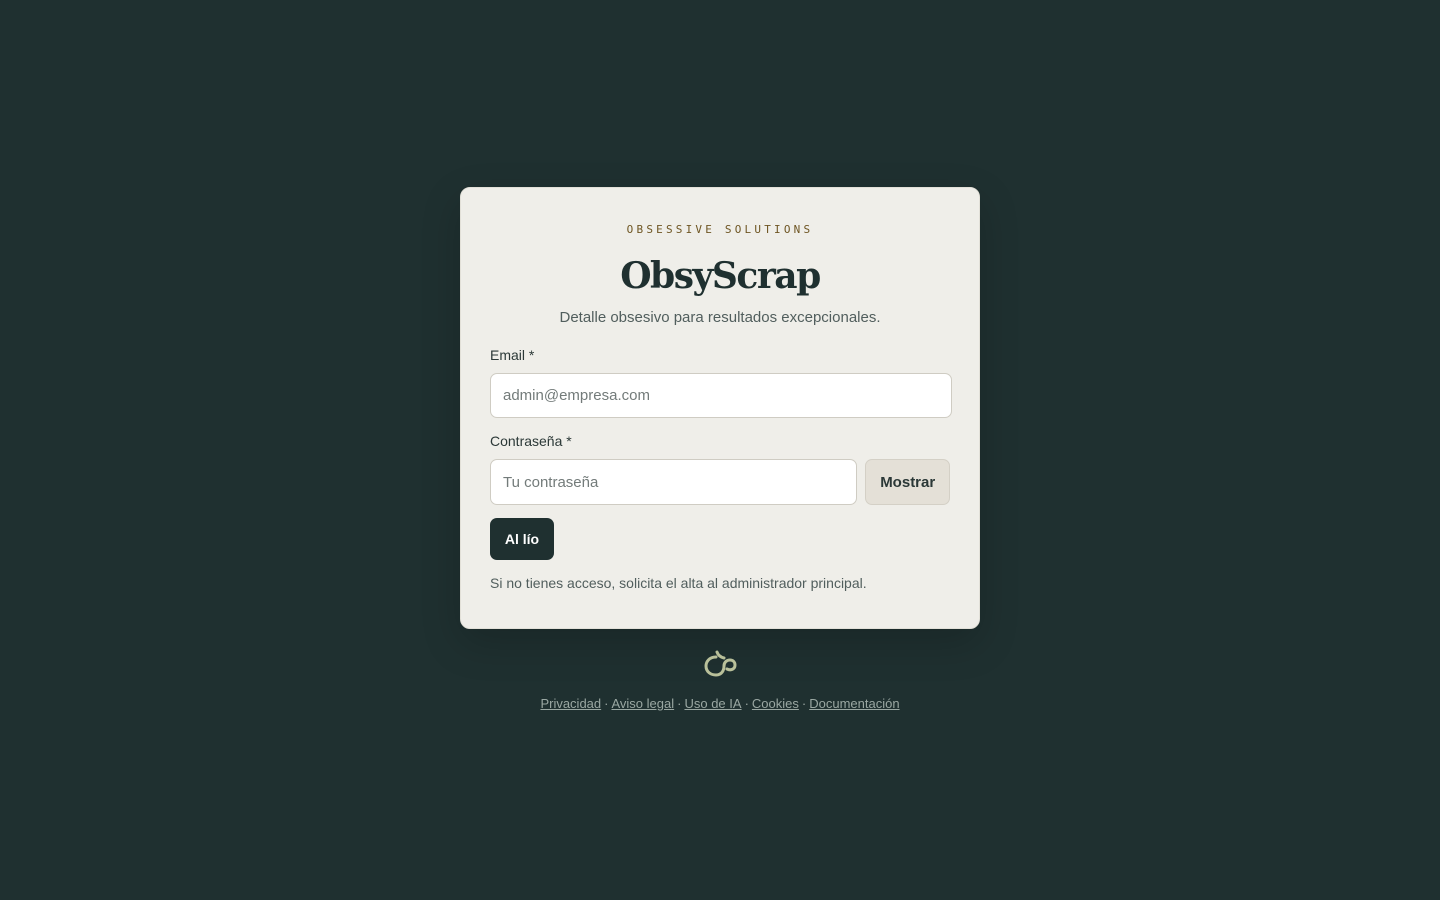 Image resolution: width=1440 pixels, height=900 pixels. What do you see at coordinates (512, 355) in the screenshot?
I see `email-label: Email *` at bounding box center [512, 355].